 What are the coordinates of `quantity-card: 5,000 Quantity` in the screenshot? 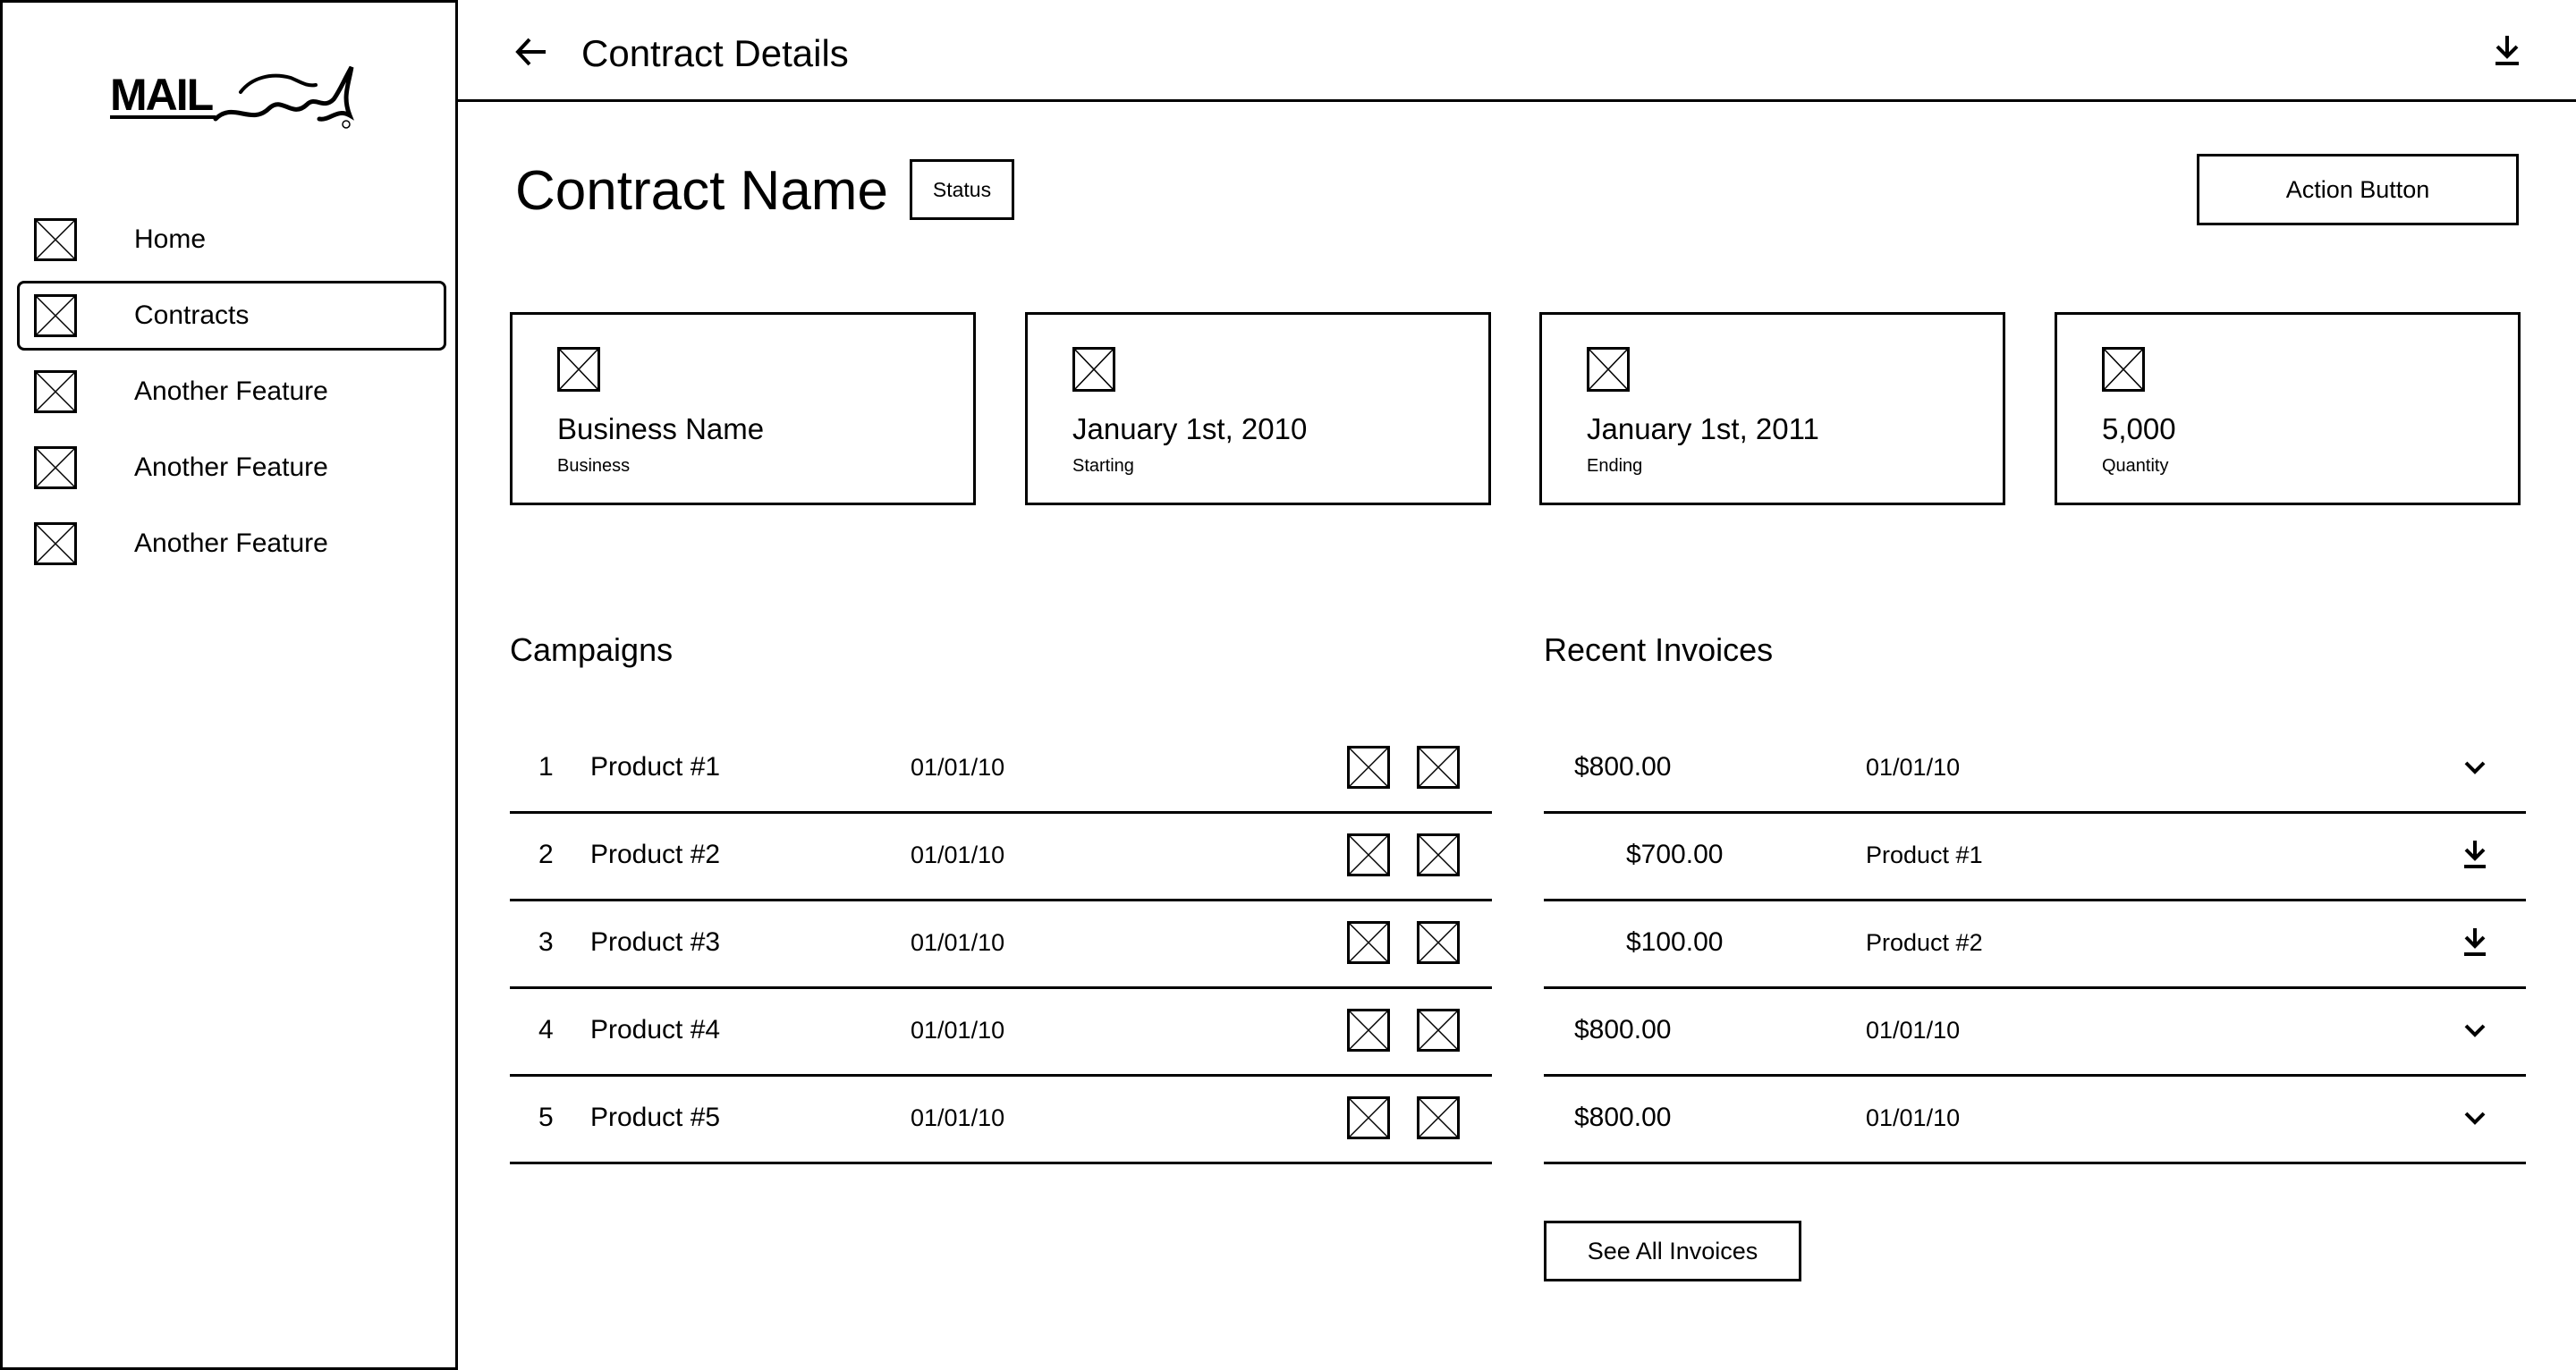 It's located at (2288, 408).